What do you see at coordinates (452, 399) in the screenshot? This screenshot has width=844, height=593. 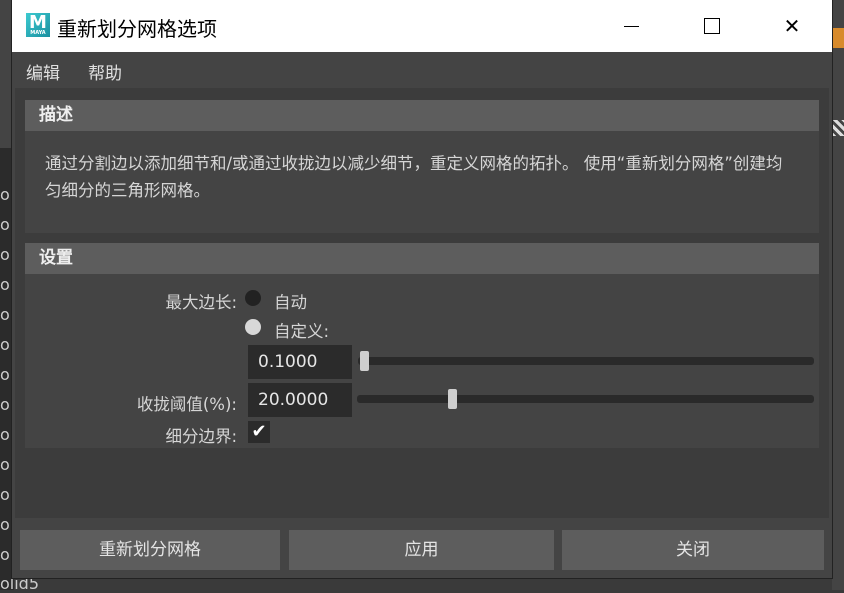 I see `collapse-threshold-slider-handle` at bounding box center [452, 399].